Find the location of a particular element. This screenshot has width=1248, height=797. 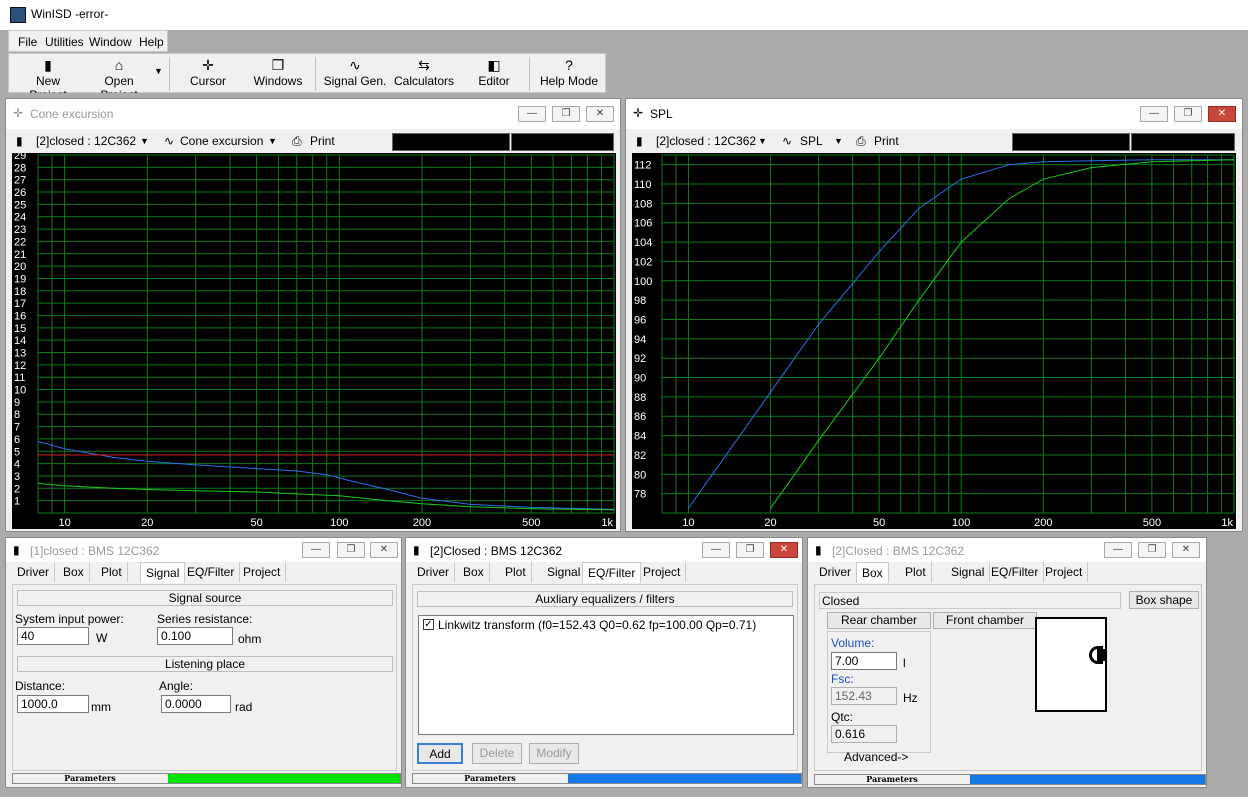

box-window-titlebar: ▮ [2]Closed : BMS 12C362 — ❐ ✕ is located at coordinates (1007, 550).